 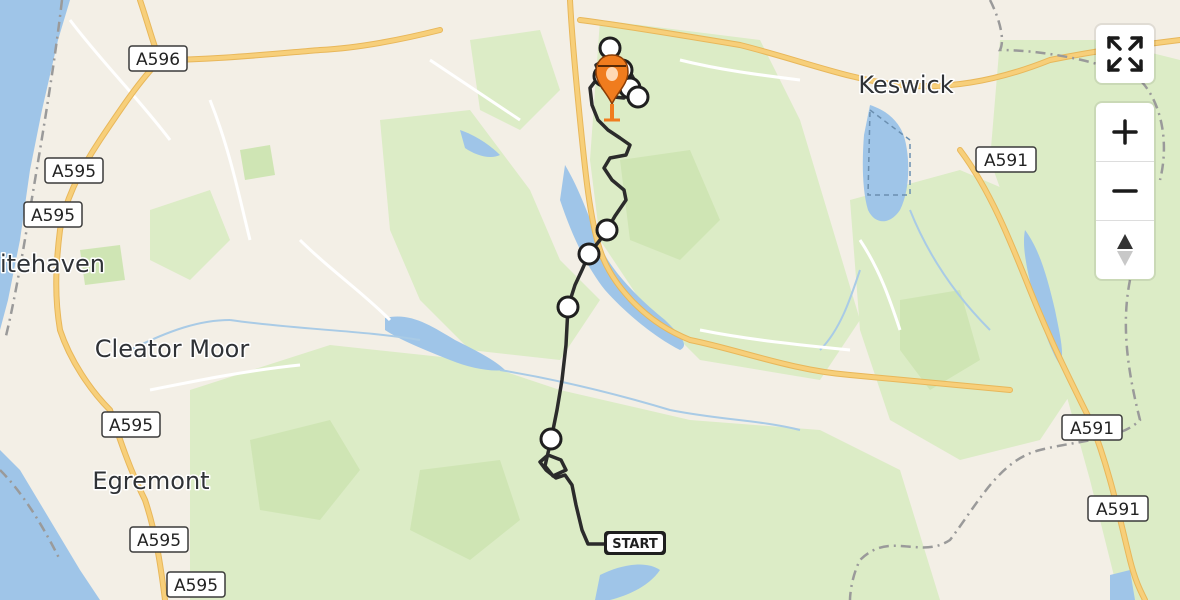 What do you see at coordinates (52, 264) in the screenshot?
I see `place-label-whitehaven: itehaven` at bounding box center [52, 264].